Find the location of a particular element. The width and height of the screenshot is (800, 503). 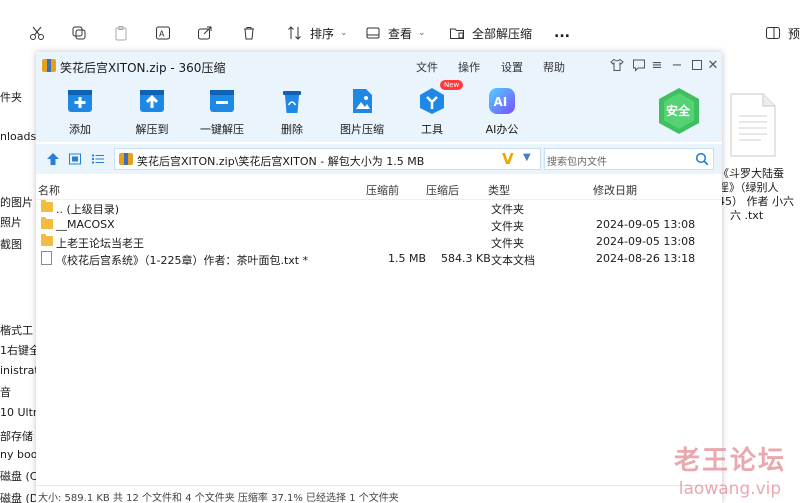

sort-icon is located at coordinates (295, 33).